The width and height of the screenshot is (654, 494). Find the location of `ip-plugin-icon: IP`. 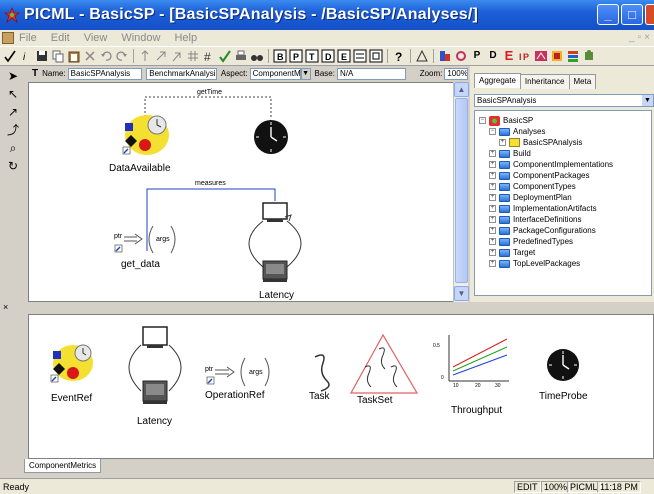

ip-plugin-icon: IP is located at coordinates (525, 56).